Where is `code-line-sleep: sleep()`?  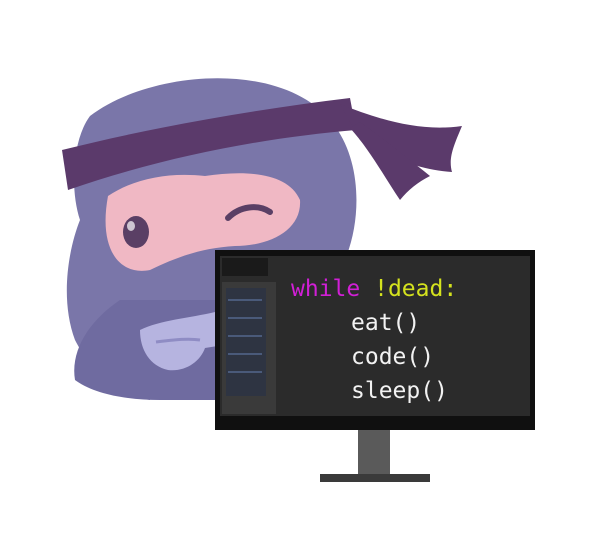
code-line-sleep: sleep() is located at coordinates (399, 391).